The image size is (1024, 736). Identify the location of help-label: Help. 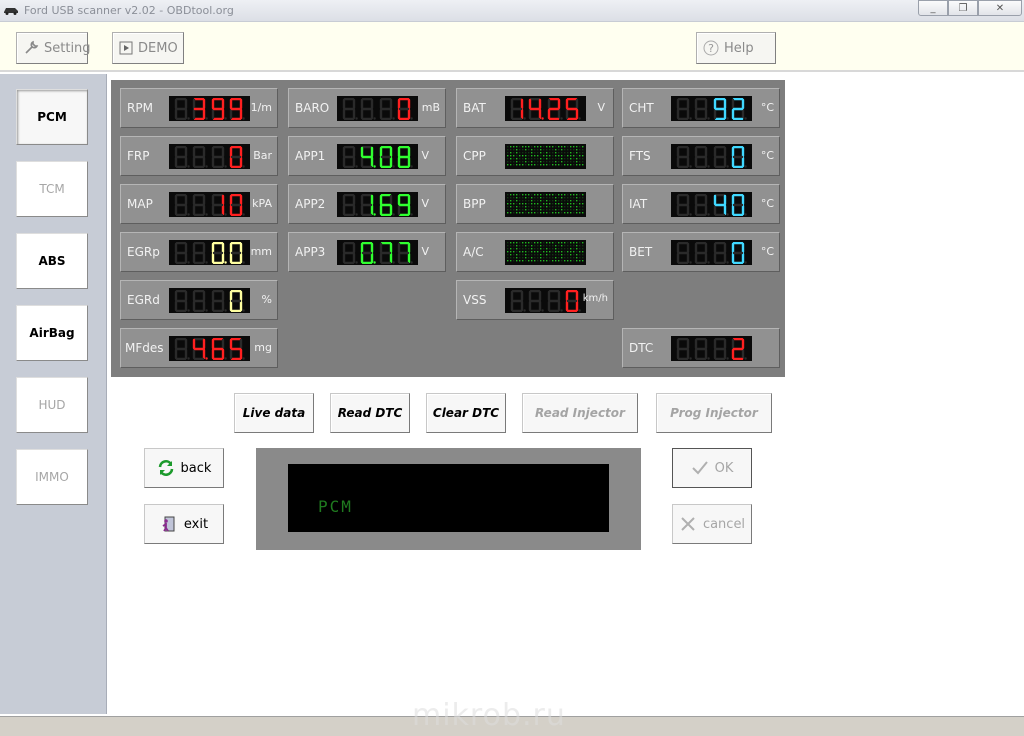
(739, 48).